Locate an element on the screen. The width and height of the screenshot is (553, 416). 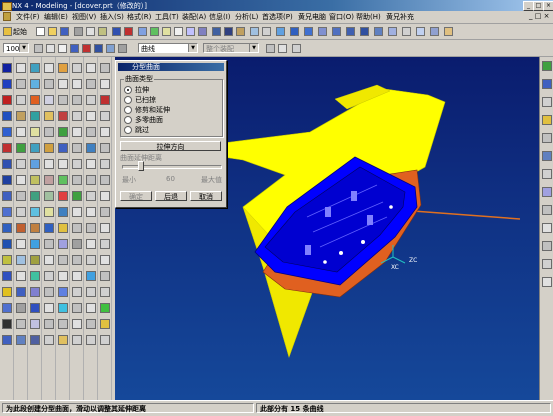
snap-grid-icon is located at coordinates (122, 48).